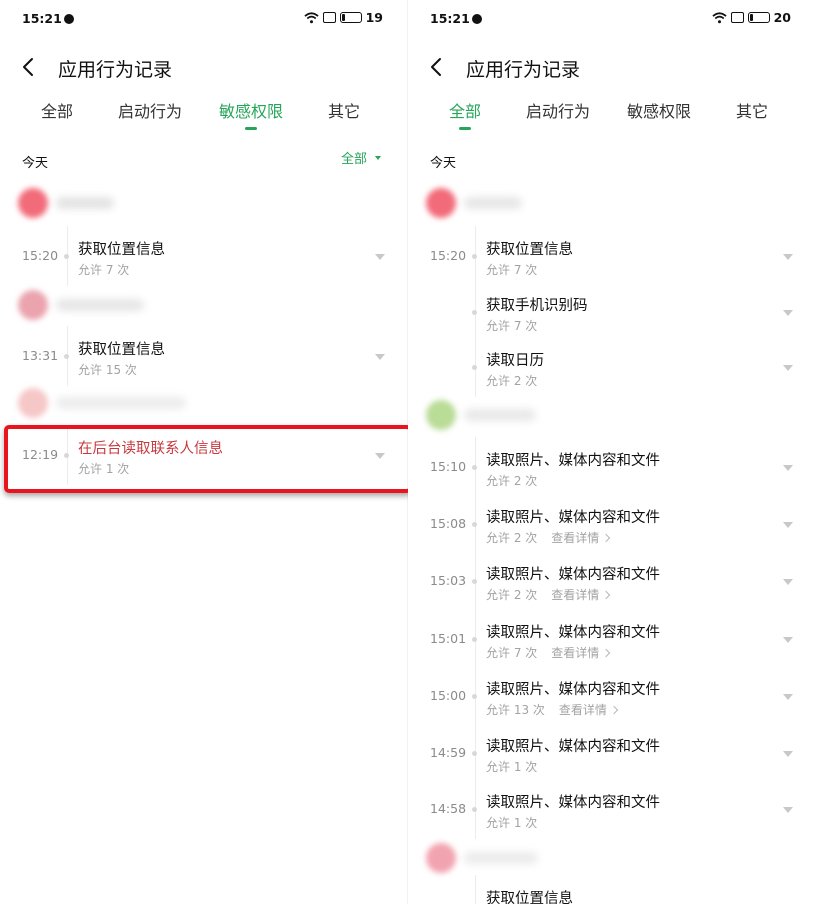  I want to click on event-time: 15:10, so click(448, 466).